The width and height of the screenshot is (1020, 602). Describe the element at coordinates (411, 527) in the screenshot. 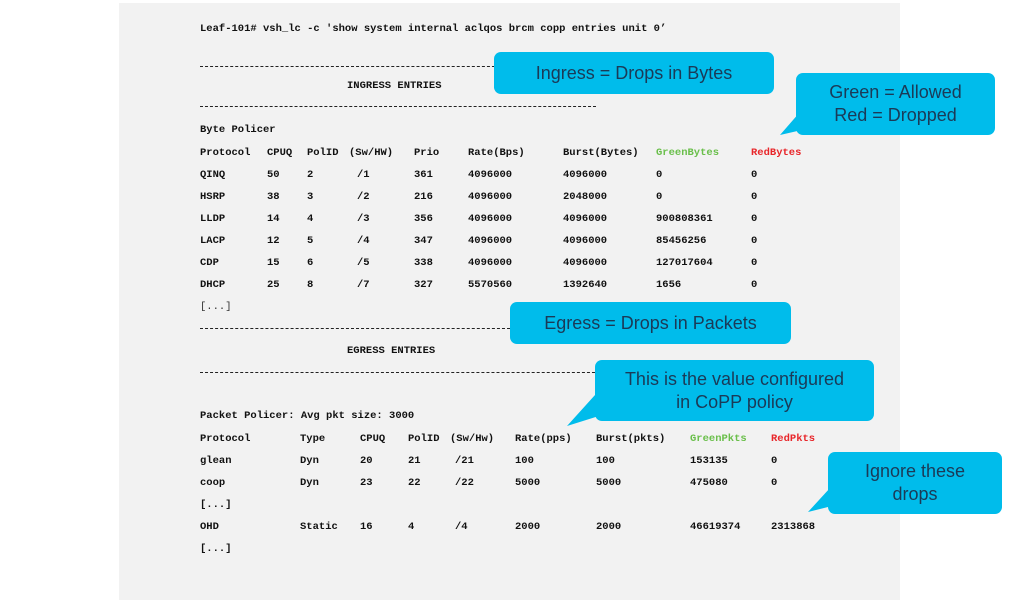

I see `egress-row-cell: 4` at that location.